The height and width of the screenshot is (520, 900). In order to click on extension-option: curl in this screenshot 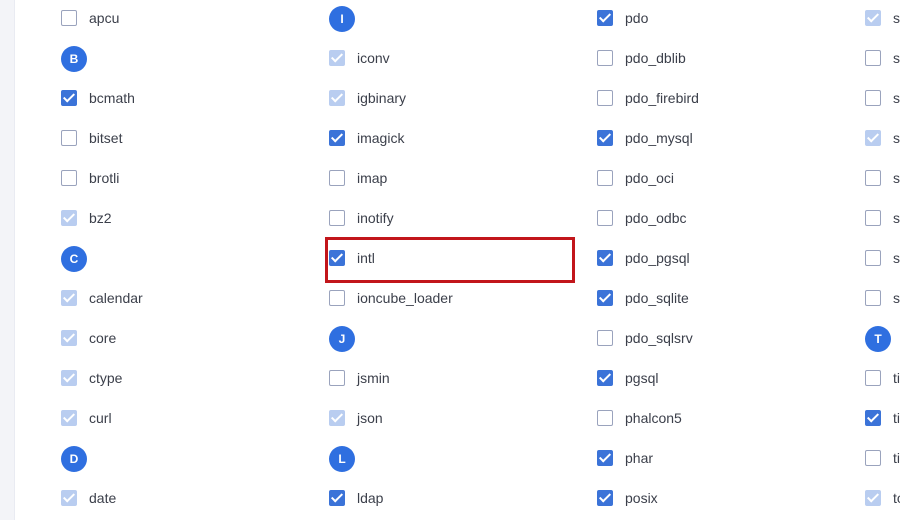, I will do `click(86, 418)`.